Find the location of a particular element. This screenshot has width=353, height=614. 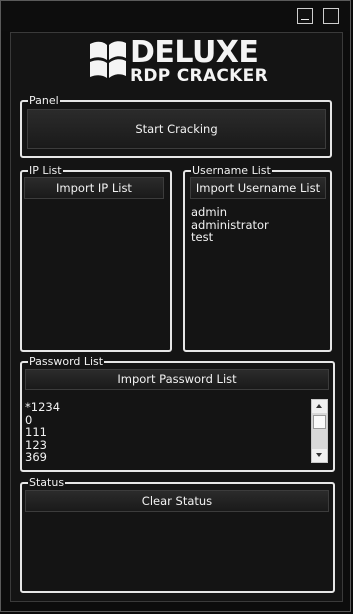

username-list-box: admin administrator test is located at coordinates (258, 275).